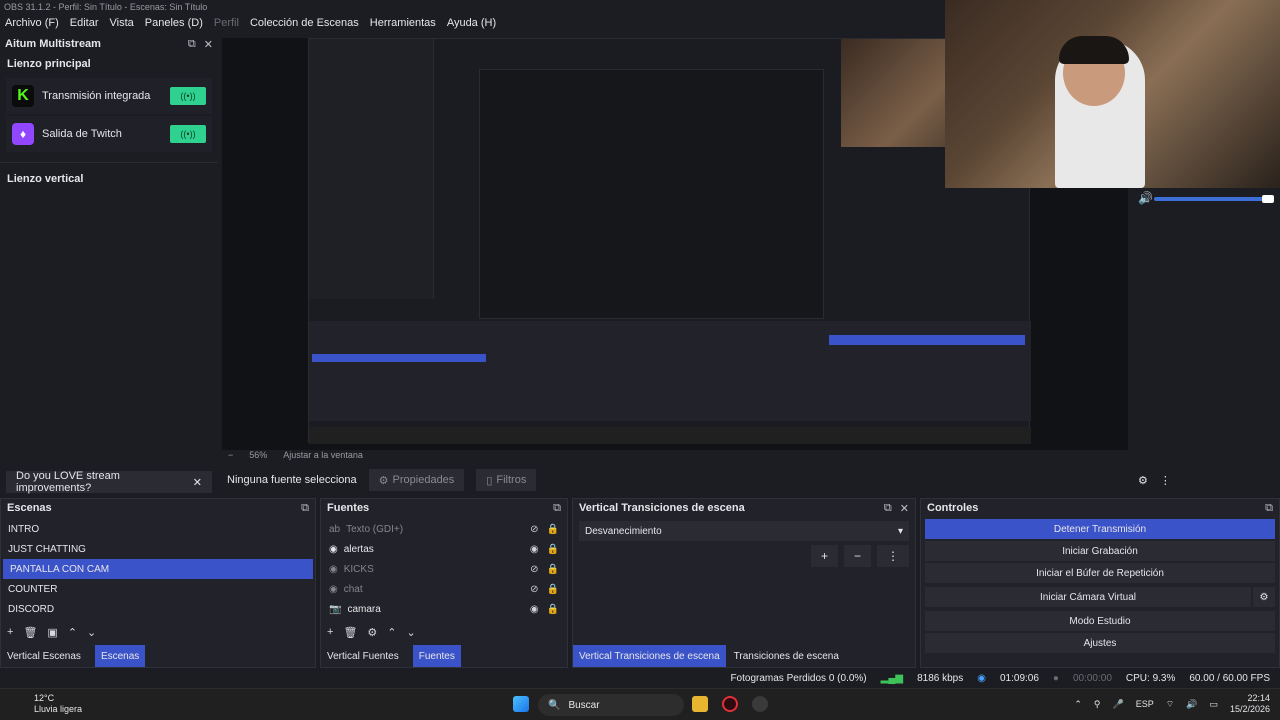  Describe the element at coordinates (824, 556) in the screenshot. I see `add-transition-button: +` at that location.